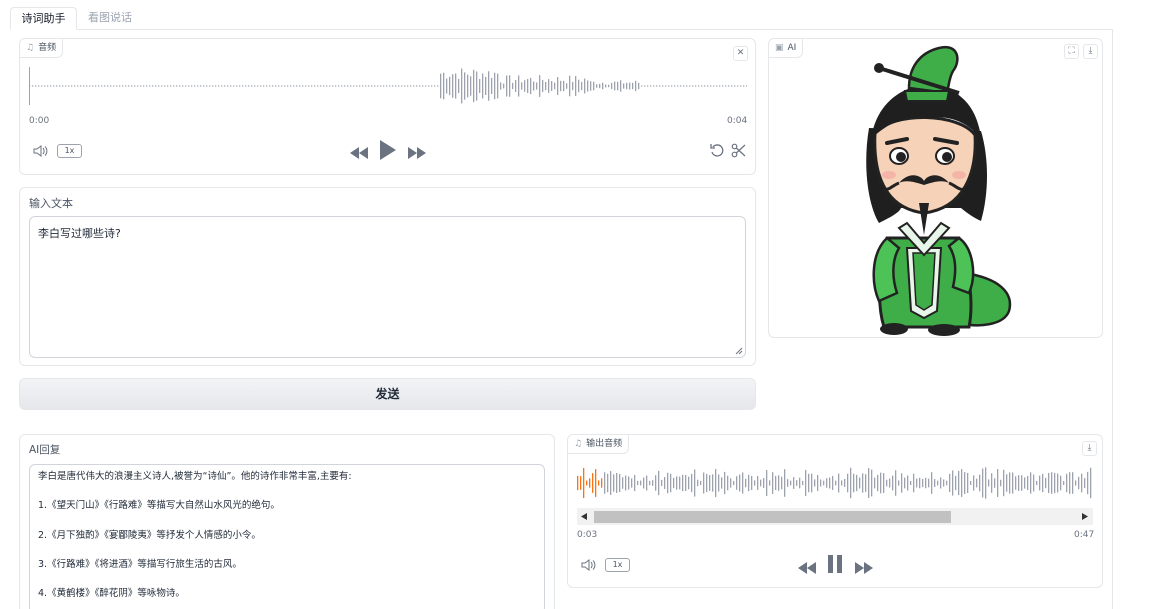  I want to click on download-audio-button: ⤓, so click(1089, 448).